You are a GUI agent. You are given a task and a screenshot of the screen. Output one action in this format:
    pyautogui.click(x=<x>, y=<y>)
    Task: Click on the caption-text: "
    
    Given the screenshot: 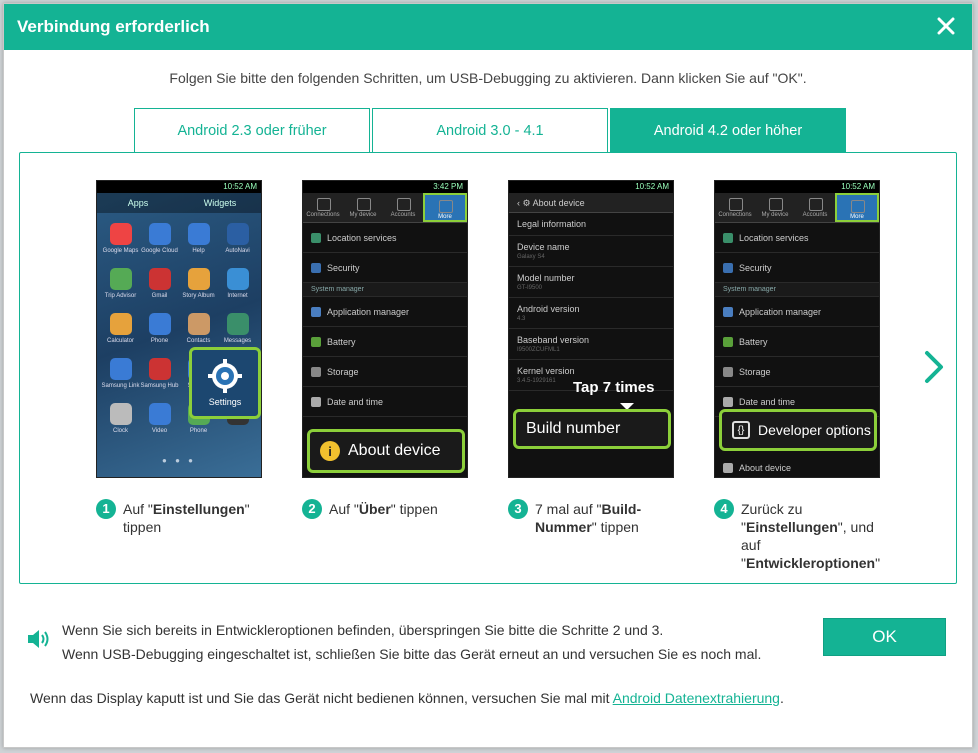 What is the action you would take?
    pyautogui.click(x=878, y=563)
    